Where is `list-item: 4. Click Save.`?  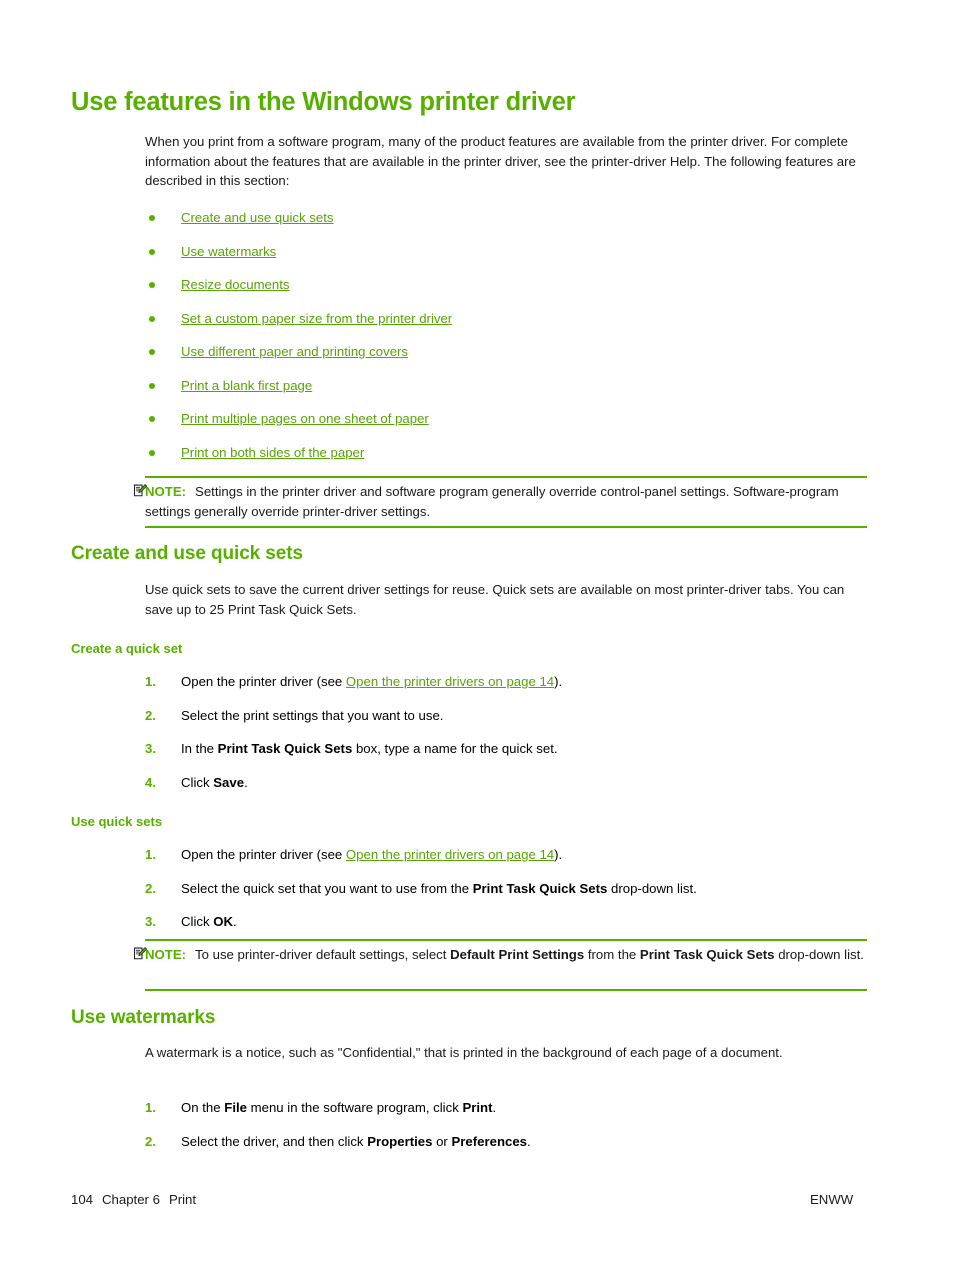 list-item: 4. Click Save. is located at coordinates (506, 790).